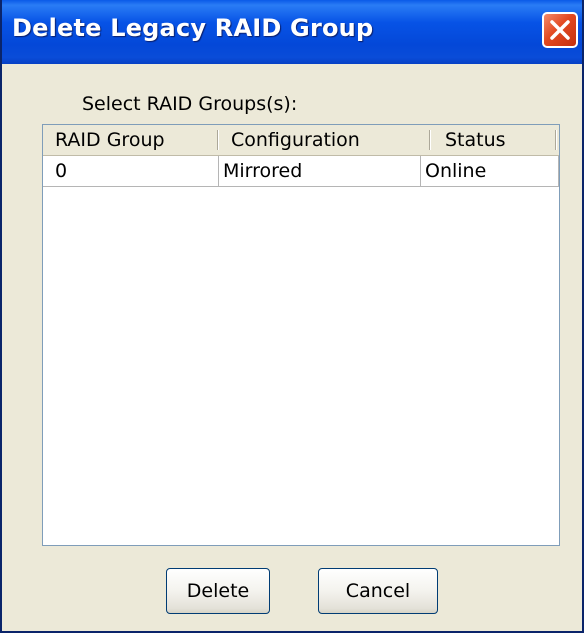 The width and height of the screenshot is (584, 633). I want to click on table-header: RAID Group Configuration Status, so click(301, 140).